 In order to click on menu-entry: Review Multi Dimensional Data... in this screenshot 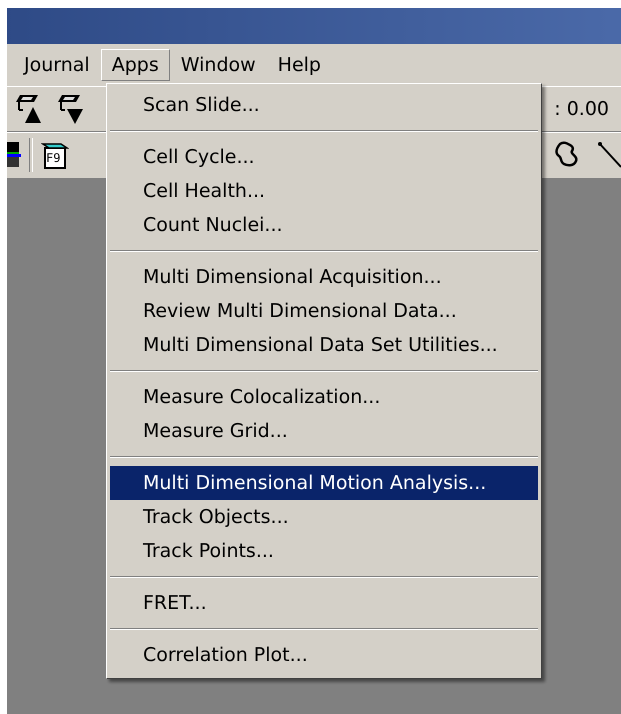, I will do `click(324, 311)`.